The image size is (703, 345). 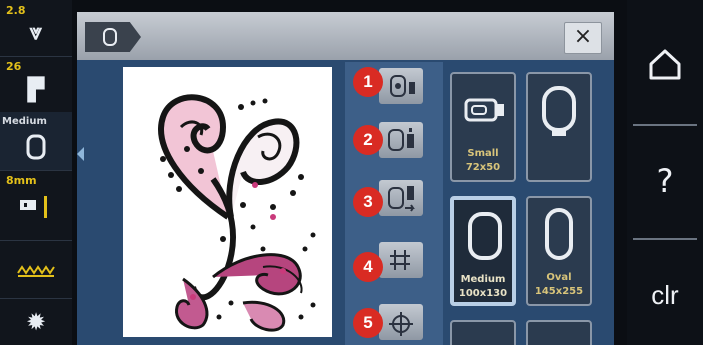 What do you see at coordinates (483, 293) in the screenshot?
I see `hoop-size-medium: 100x130` at bounding box center [483, 293].